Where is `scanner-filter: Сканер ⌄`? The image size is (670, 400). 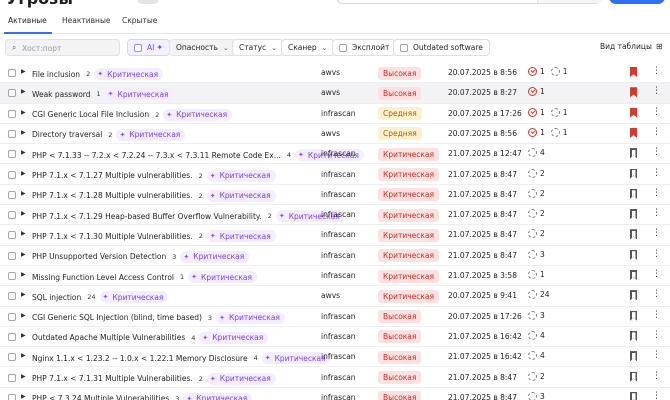
scanner-filter: Сканер ⌄ is located at coordinates (308, 47).